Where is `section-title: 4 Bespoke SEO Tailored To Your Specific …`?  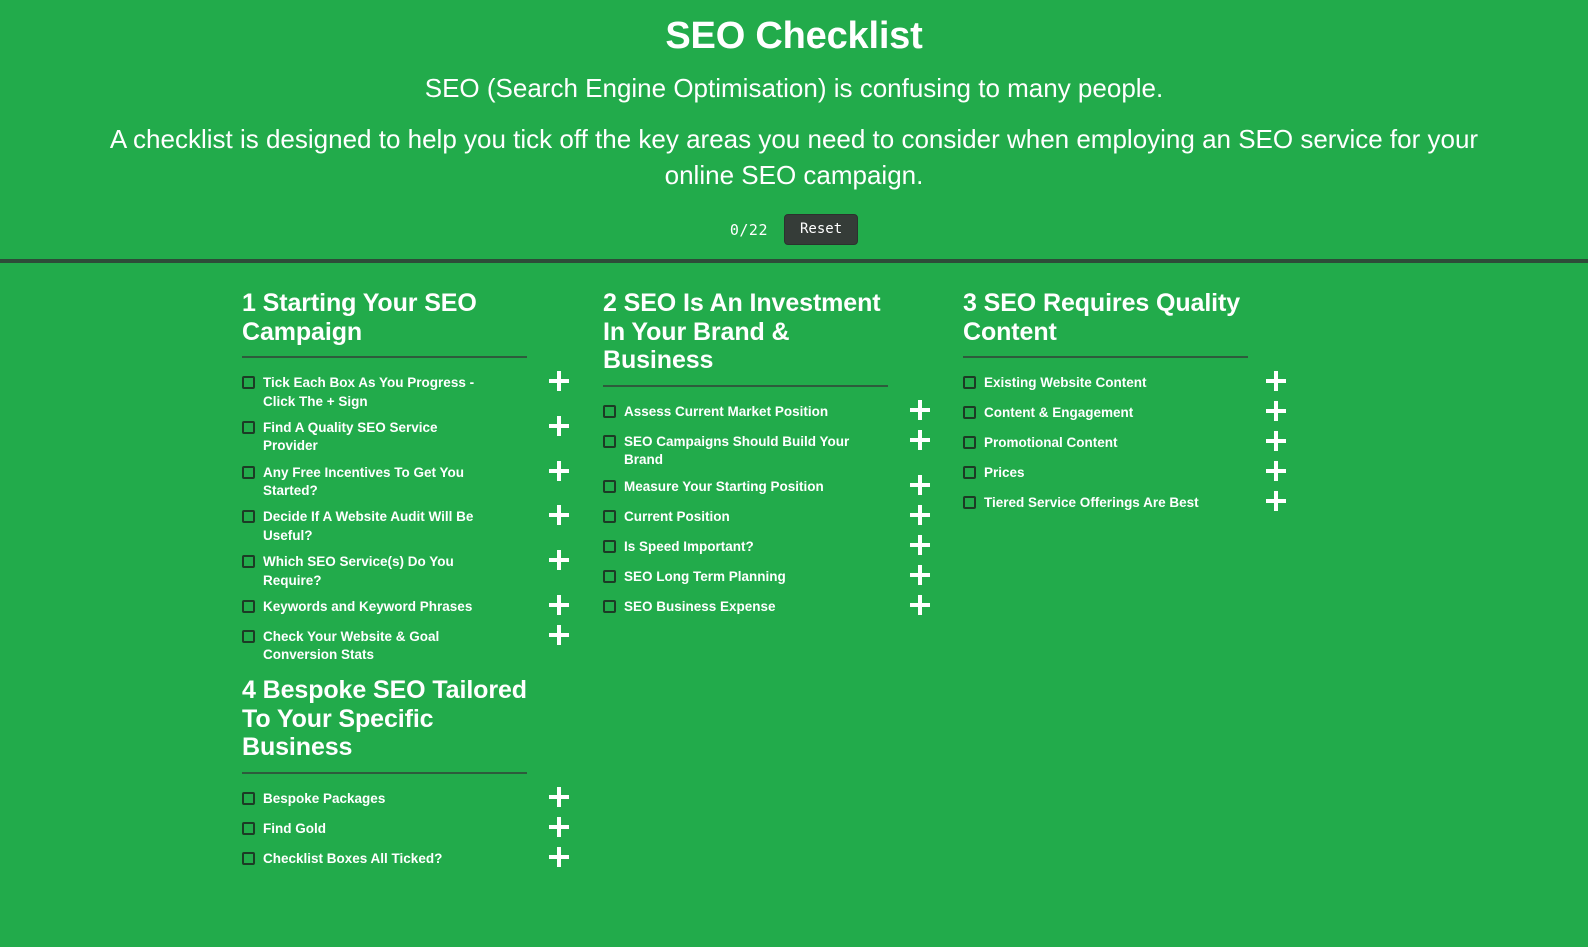 section-title: 4 Bespoke SEO Tailored To Your Specific … is located at coordinates (384, 725).